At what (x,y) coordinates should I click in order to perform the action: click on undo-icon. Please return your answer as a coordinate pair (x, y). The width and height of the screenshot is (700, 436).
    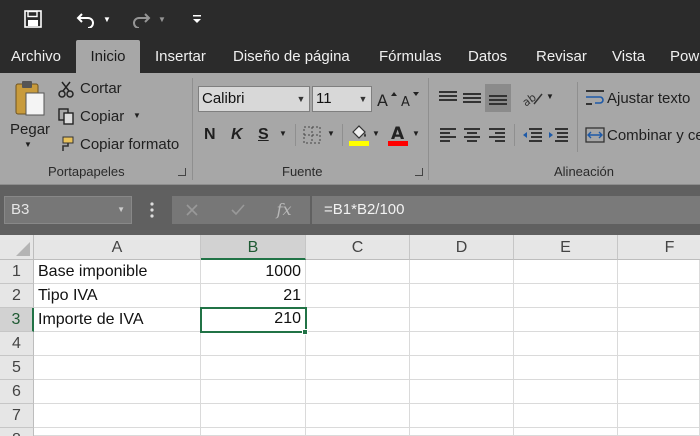
    Looking at the image, I should click on (86, 19).